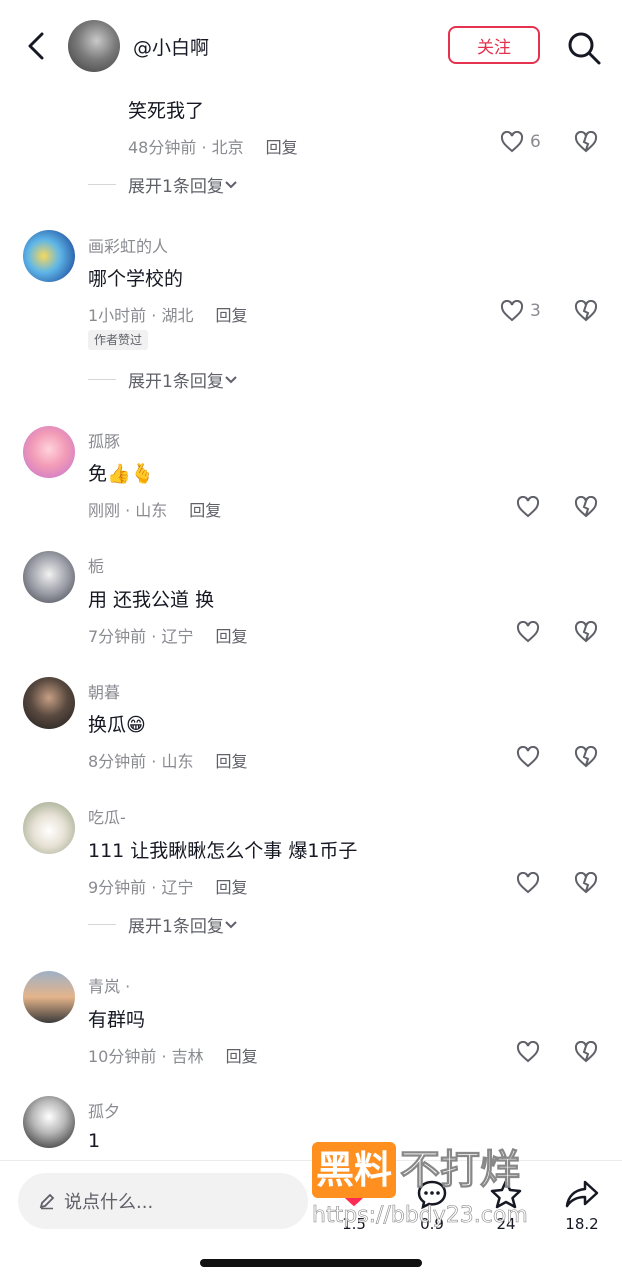 The height and width of the screenshot is (1281, 622). Describe the element at coordinates (494, 45) in the screenshot. I see `follow-button: 关注` at that location.